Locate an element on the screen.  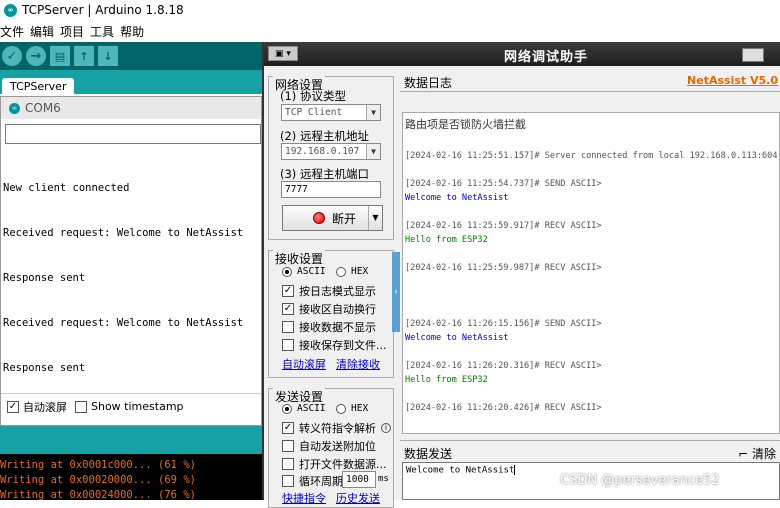
loop-period-value: 1000 is located at coordinates (357, 479).